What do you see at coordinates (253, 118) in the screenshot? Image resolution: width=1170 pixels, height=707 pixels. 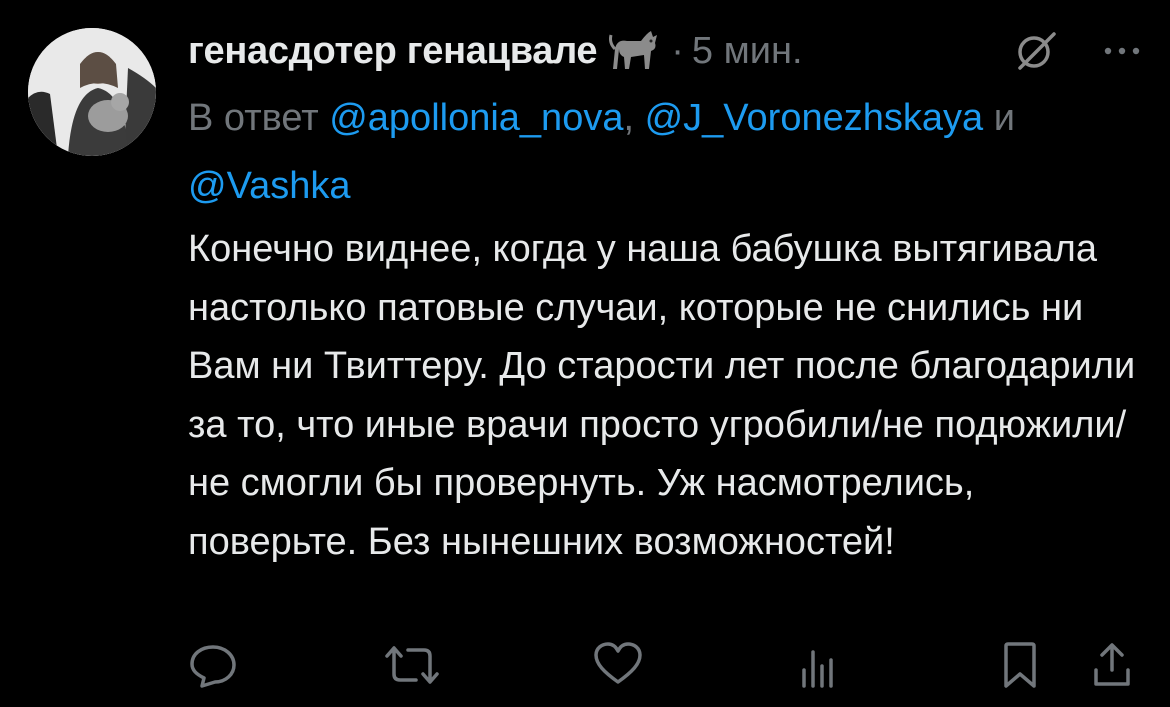 I see `reply-prefix: В ответ` at bounding box center [253, 118].